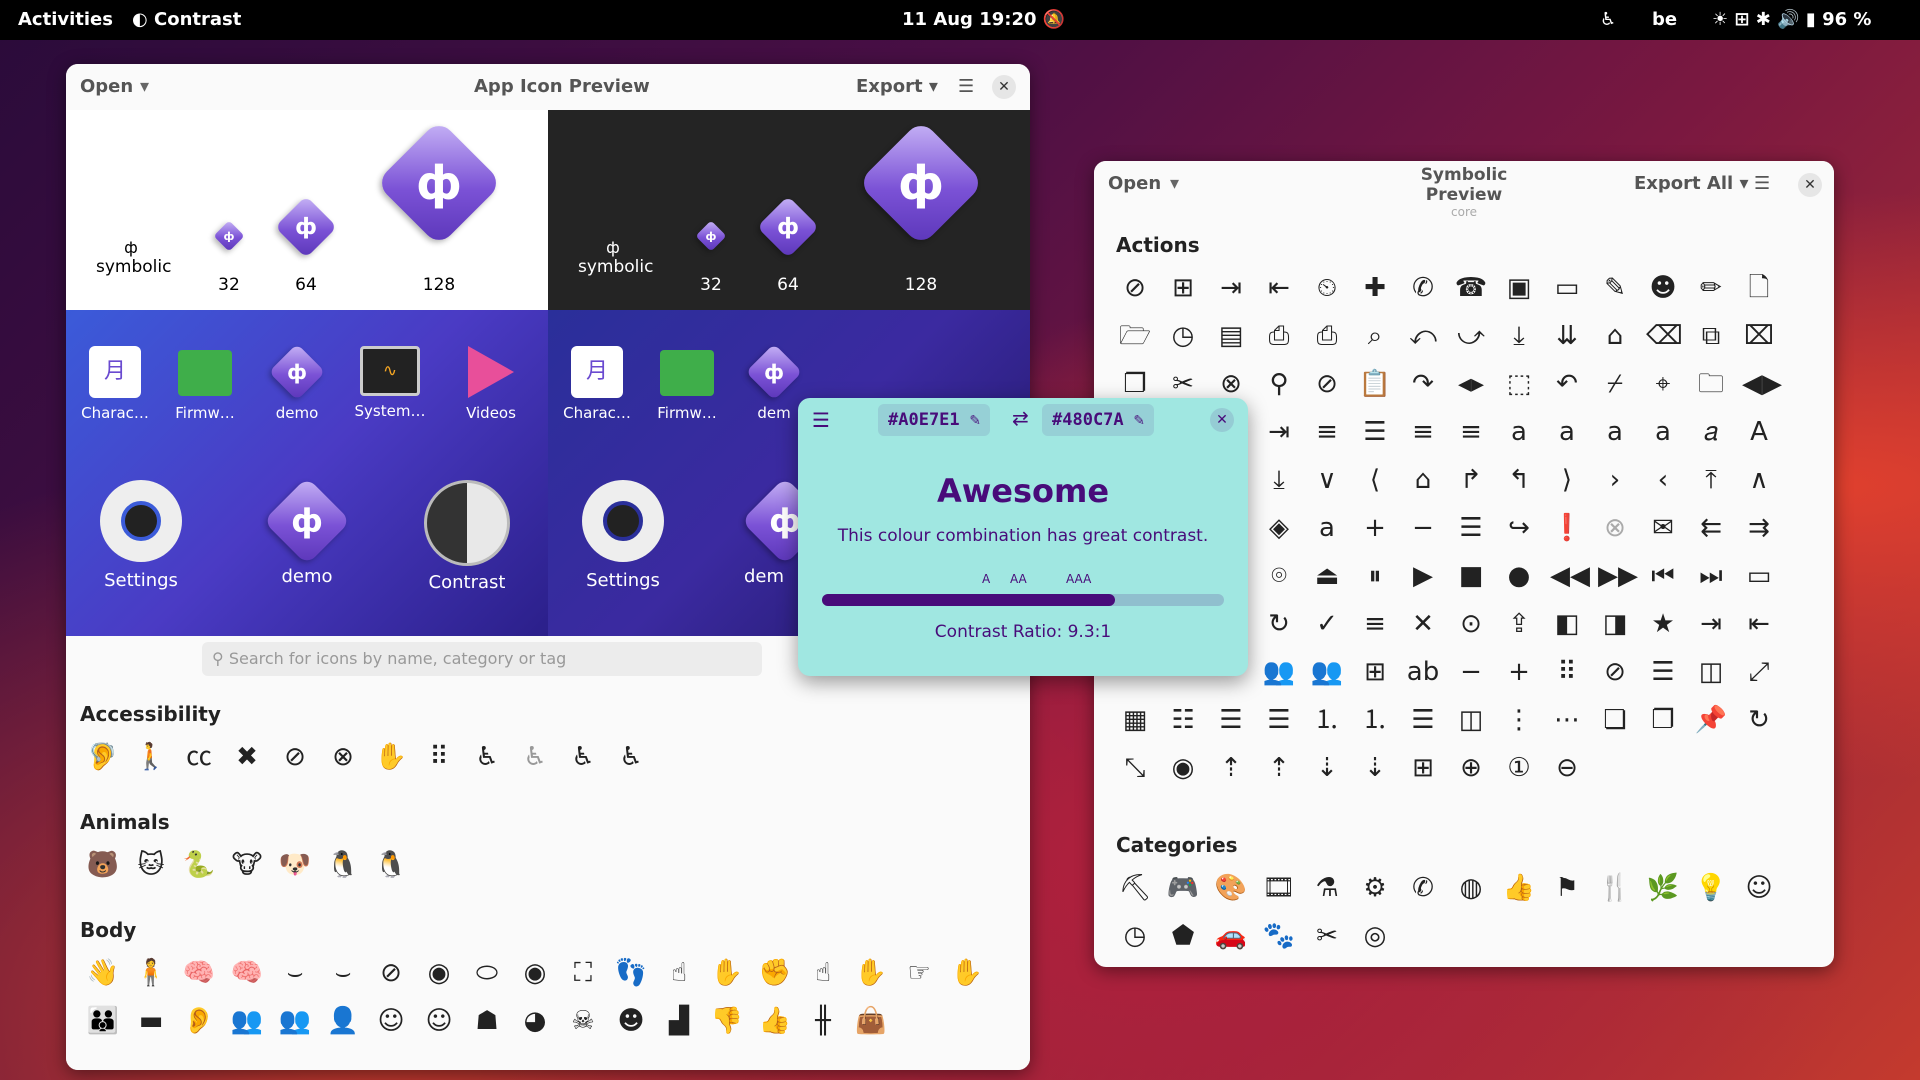 Image resolution: width=1920 pixels, height=1080 pixels. I want to click on dots-grid-icon: ⠿, so click(1567, 672).